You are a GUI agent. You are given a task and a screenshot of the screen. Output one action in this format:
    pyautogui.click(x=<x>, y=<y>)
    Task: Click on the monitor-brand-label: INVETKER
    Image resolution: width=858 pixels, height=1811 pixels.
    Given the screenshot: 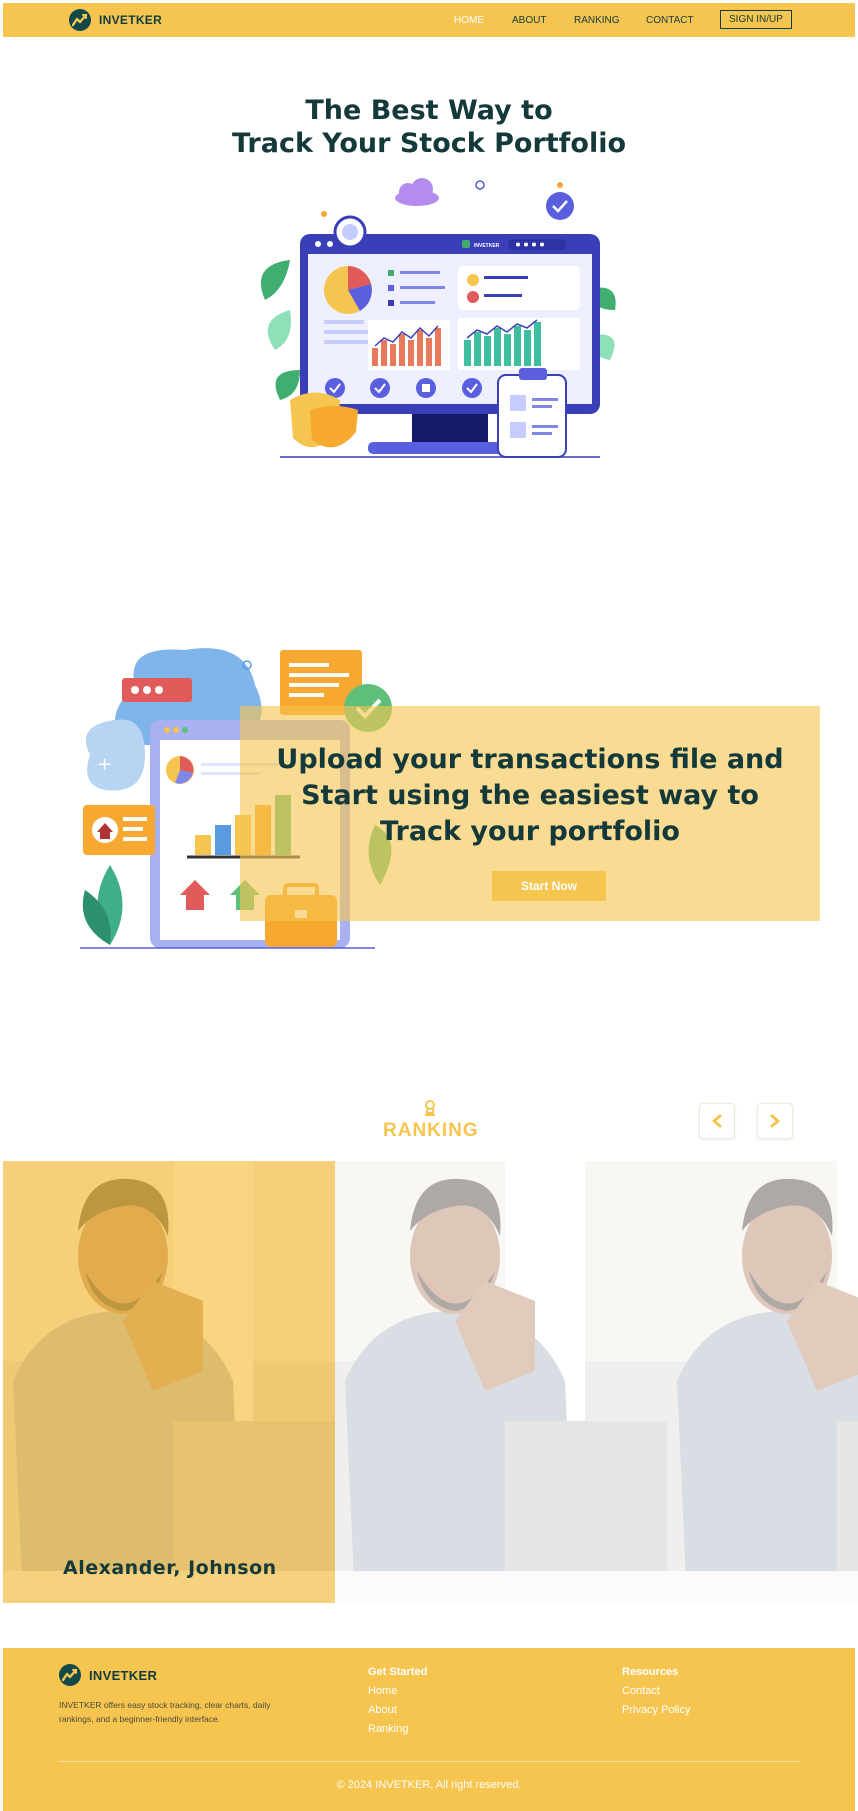 What is the action you would take?
    pyautogui.click(x=487, y=246)
    